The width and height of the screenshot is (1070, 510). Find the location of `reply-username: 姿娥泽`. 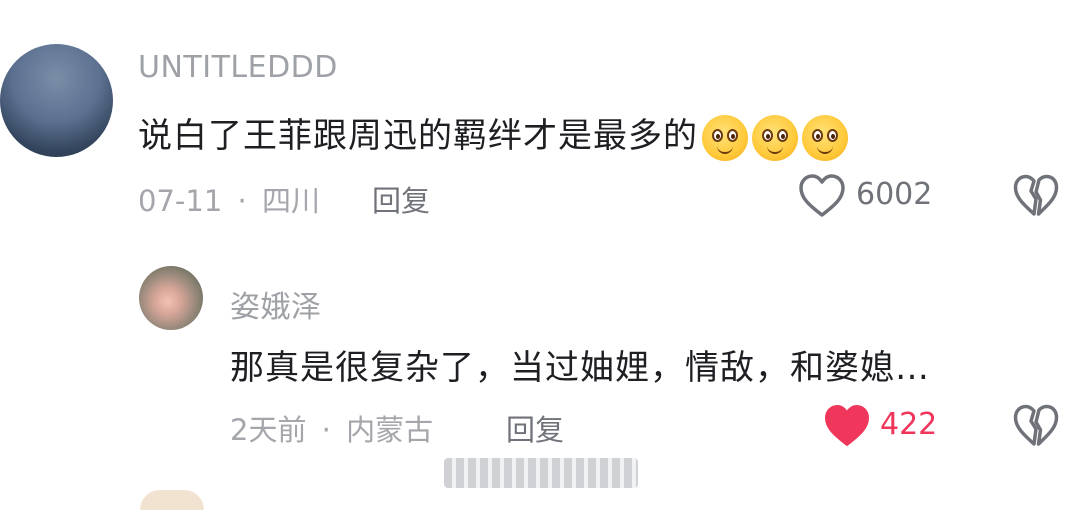

reply-username: 姿娥泽 is located at coordinates (276, 304).